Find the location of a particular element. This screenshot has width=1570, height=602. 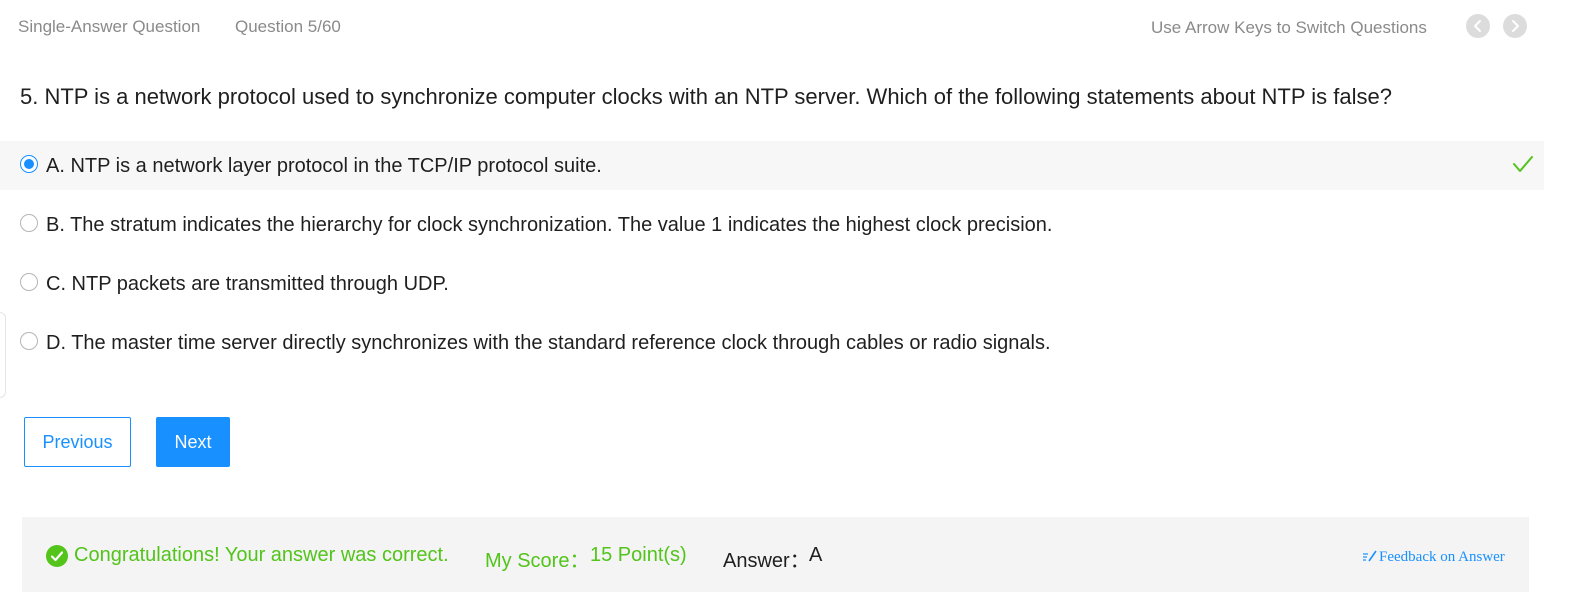

feedback-link: Feedback on Answer is located at coordinates (1434, 557).